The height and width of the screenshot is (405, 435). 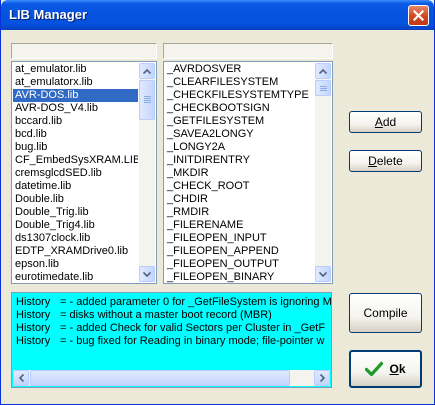 I want to click on routine-list-item: _CHECKFILESYSTEMTYPE, so click(x=239, y=95).